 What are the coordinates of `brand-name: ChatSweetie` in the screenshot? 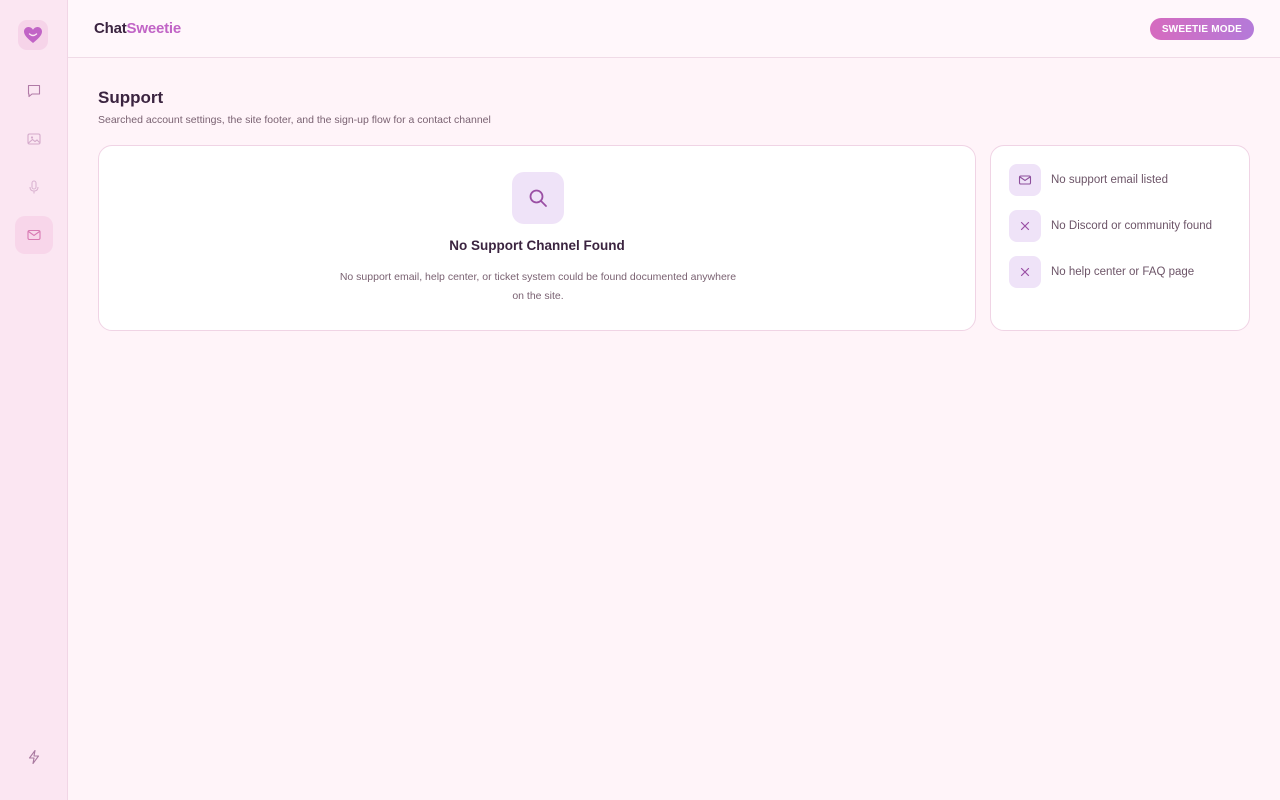 It's located at (137, 28).